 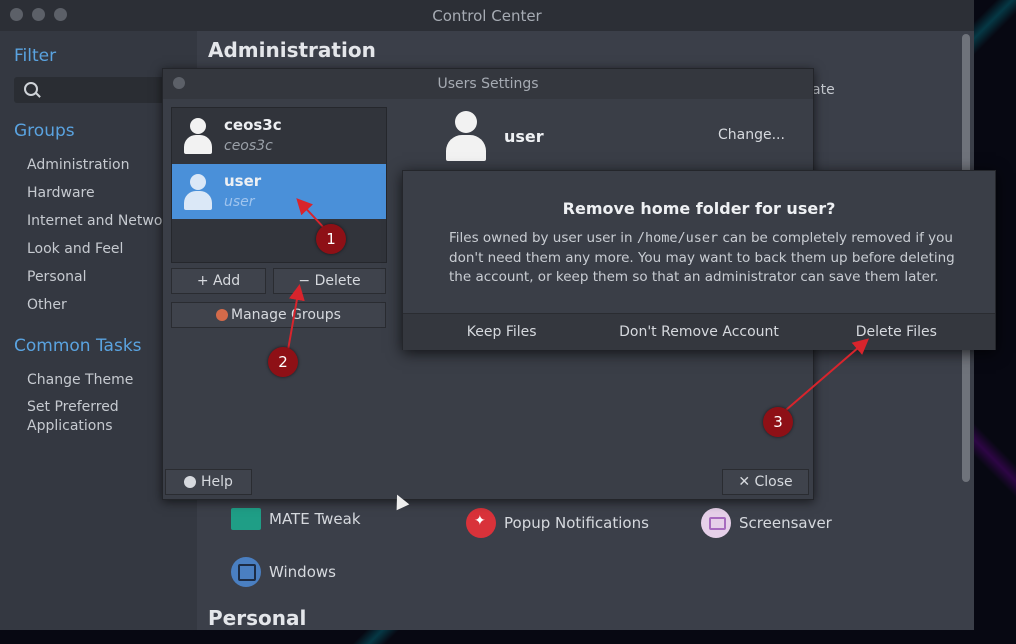 I want to click on annotation-marker-2: 2, so click(x=283, y=362).